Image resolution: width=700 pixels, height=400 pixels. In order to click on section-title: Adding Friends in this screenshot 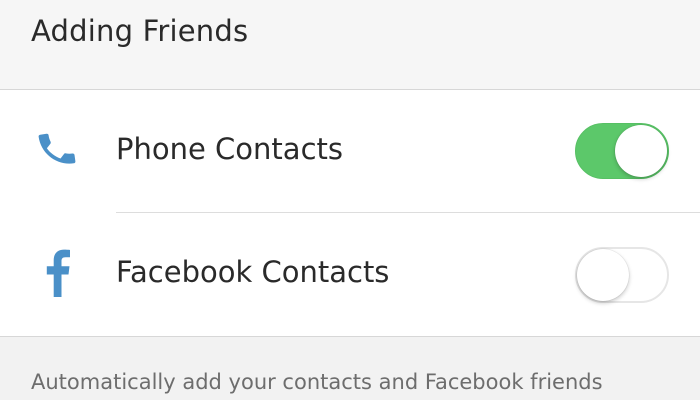, I will do `click(140, 31)`.